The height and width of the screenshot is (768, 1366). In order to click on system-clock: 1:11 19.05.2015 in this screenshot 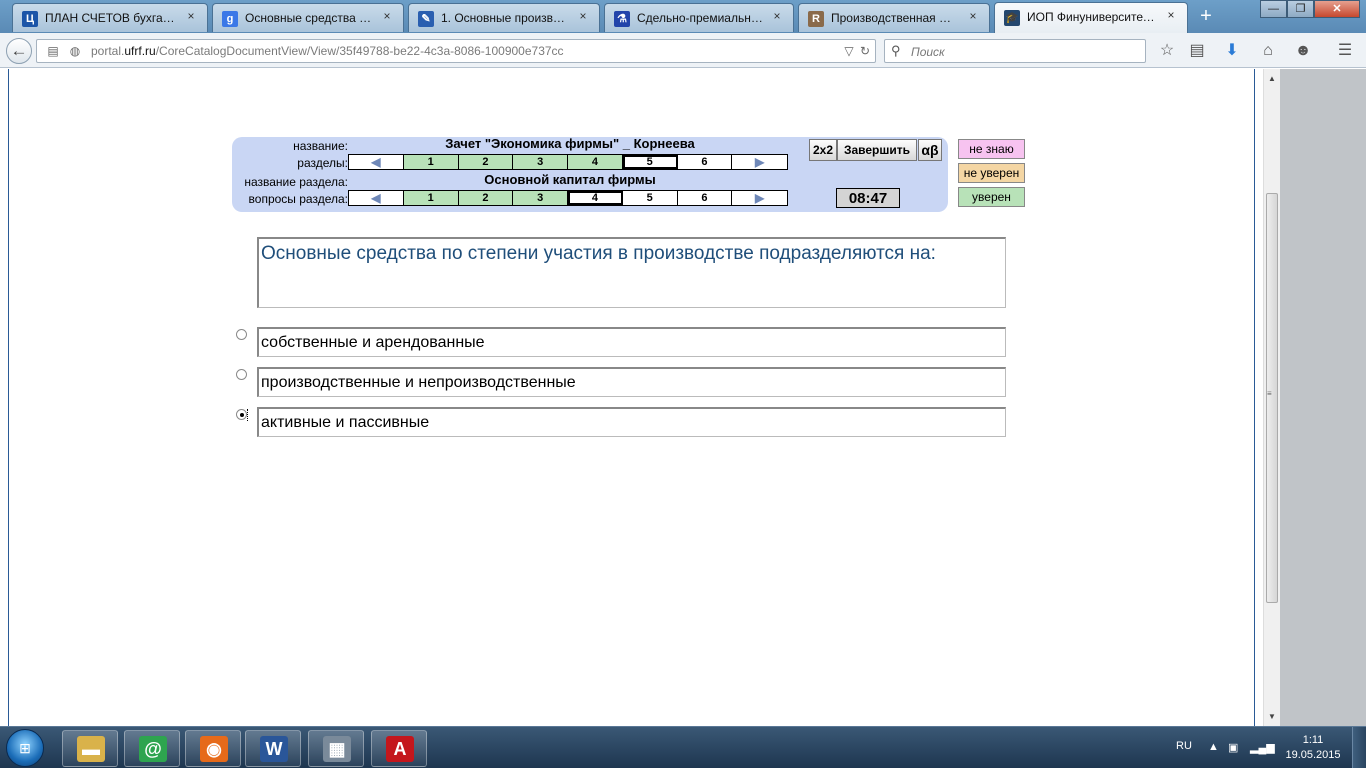, I will do `click(1313, 748)`.